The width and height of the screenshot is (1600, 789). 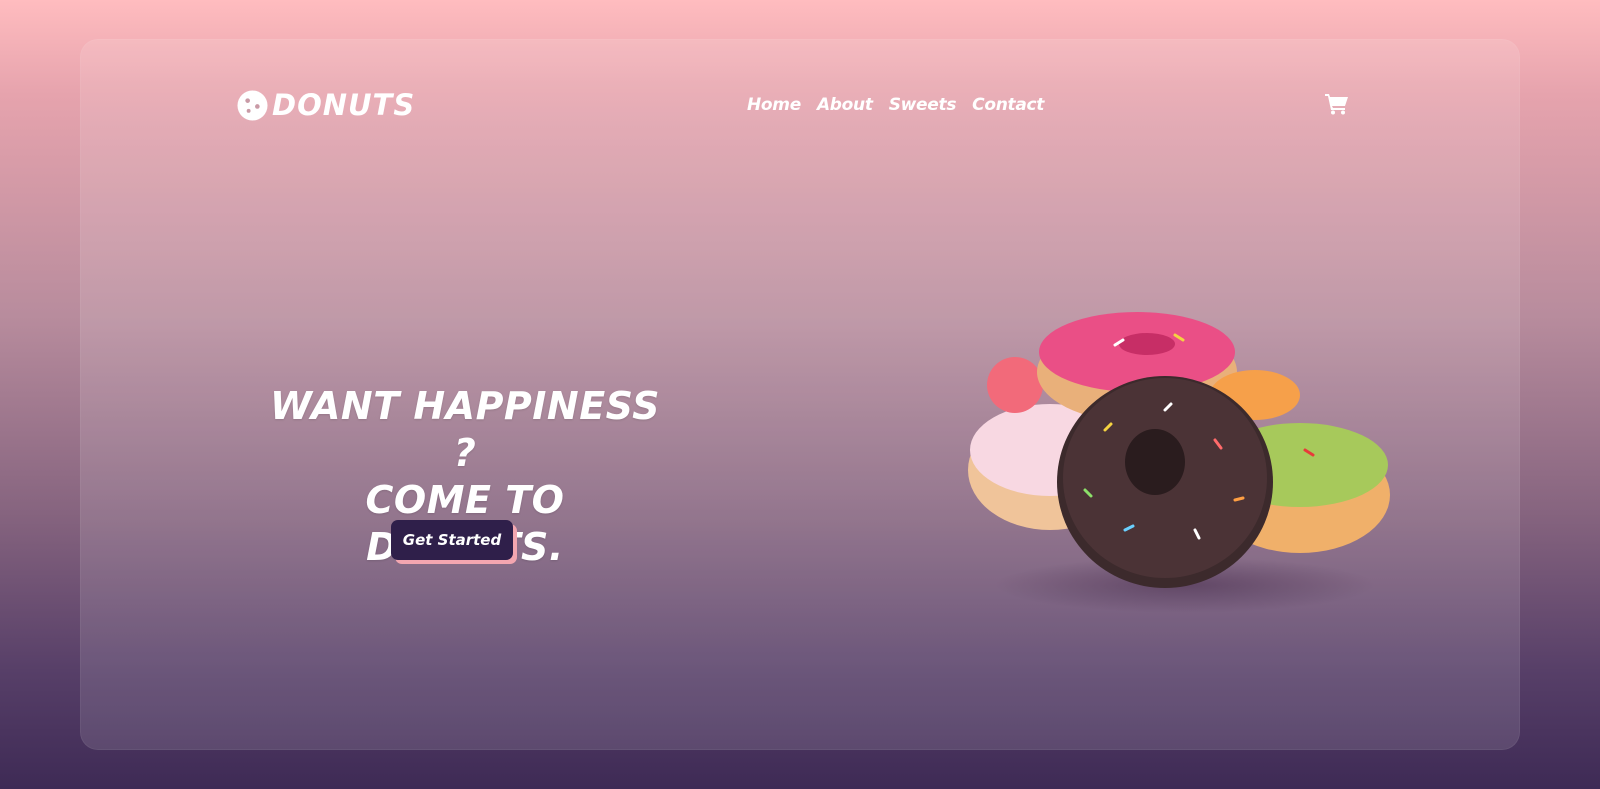 What do you see at coordinates (923, 105) in the screenshot?
I see `nav-sweets: Sweets` at bounding box center [923, 105].